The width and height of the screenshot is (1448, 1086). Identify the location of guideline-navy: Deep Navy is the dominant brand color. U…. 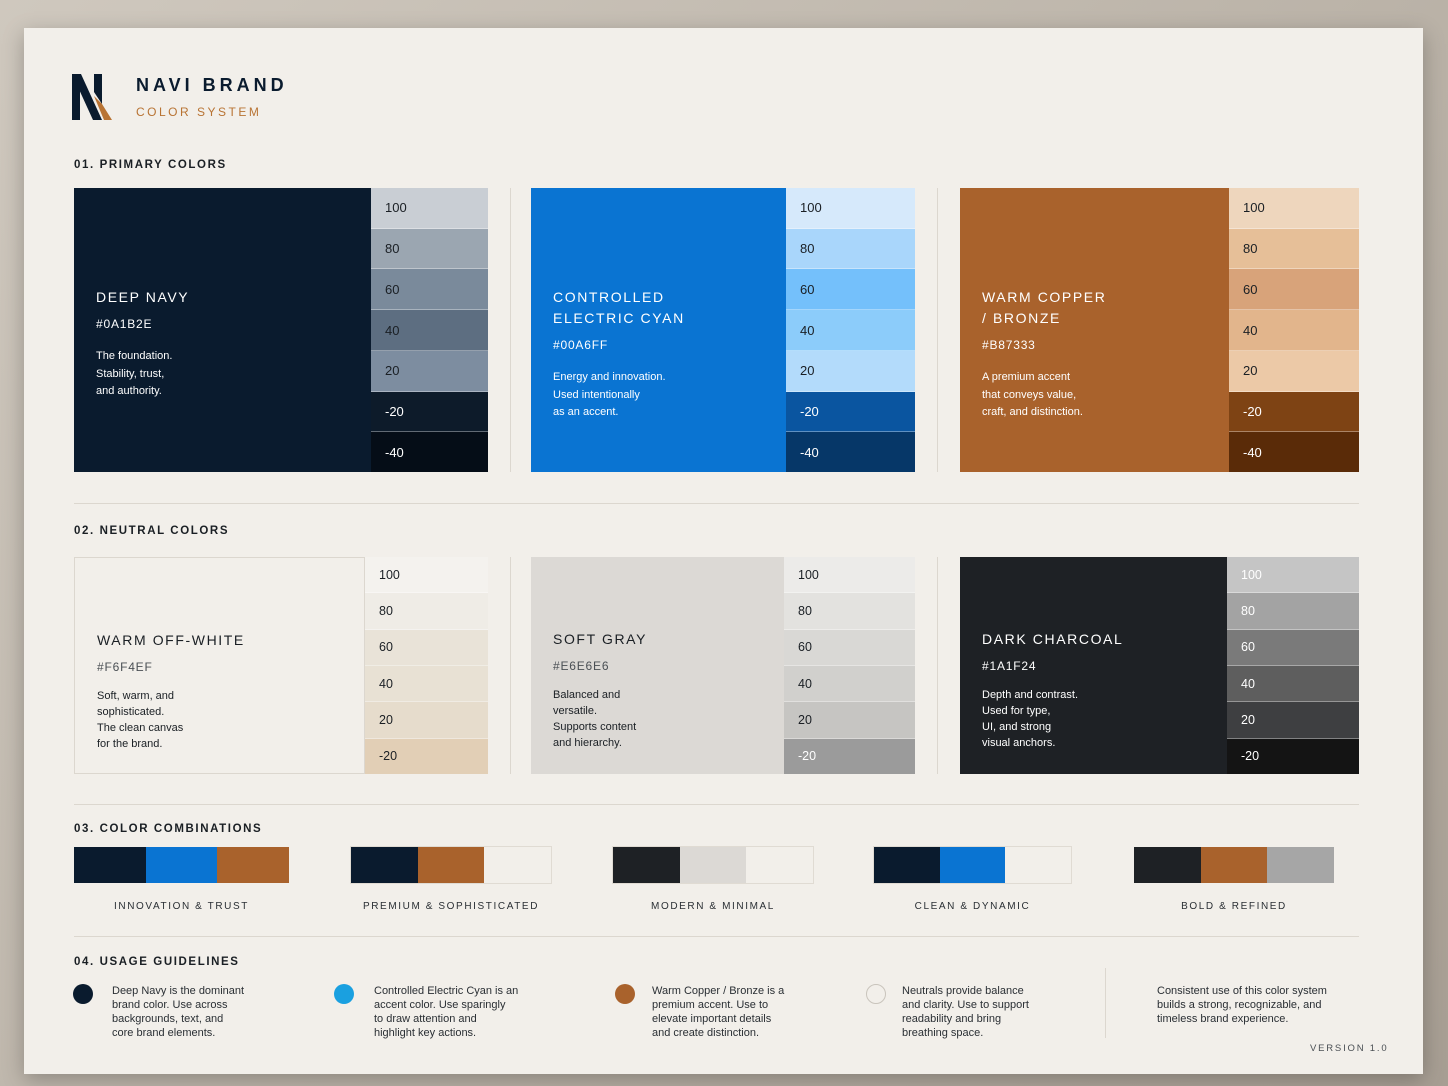
(178, 1012).